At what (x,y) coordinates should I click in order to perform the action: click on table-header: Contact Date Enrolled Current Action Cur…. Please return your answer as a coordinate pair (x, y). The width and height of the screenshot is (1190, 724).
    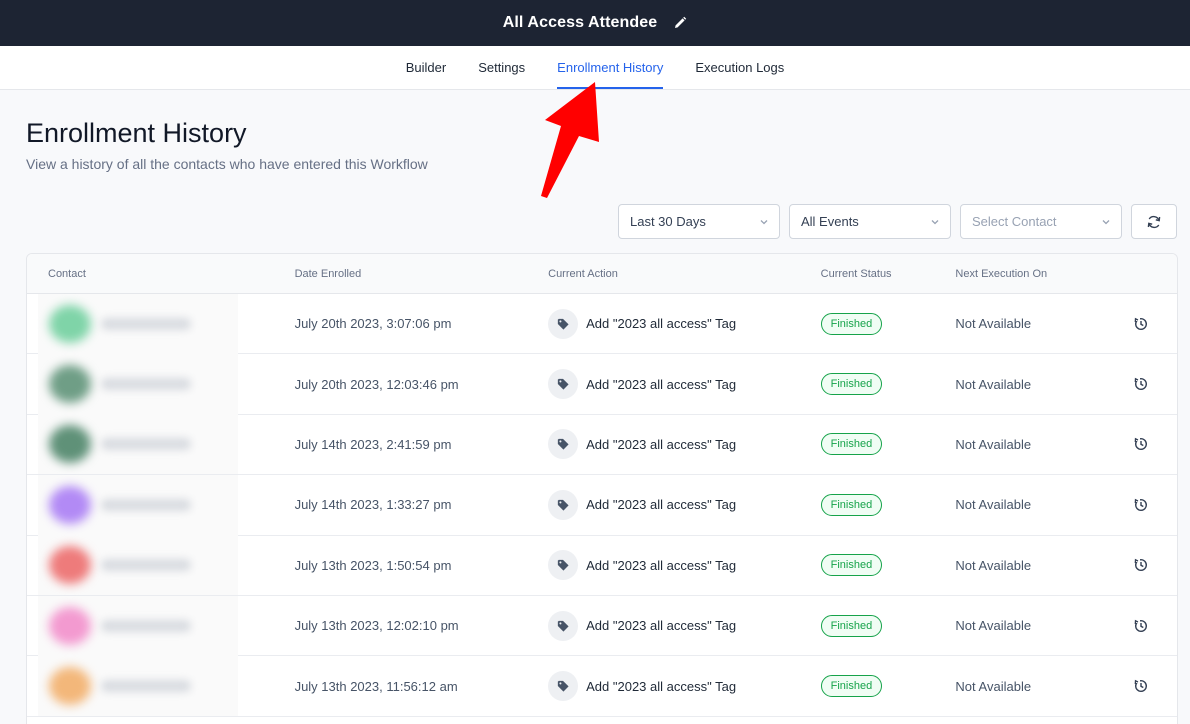
    Looking at the image, I should click on (602, 274).